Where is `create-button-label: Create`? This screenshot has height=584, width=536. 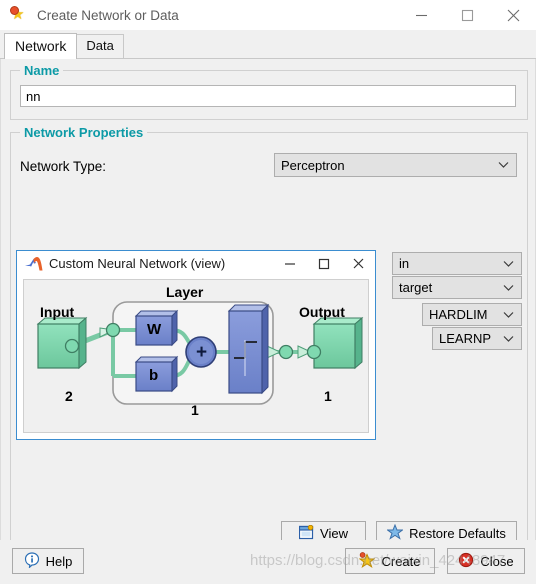
create-button-label: Create is located at coordinates (401, 561).